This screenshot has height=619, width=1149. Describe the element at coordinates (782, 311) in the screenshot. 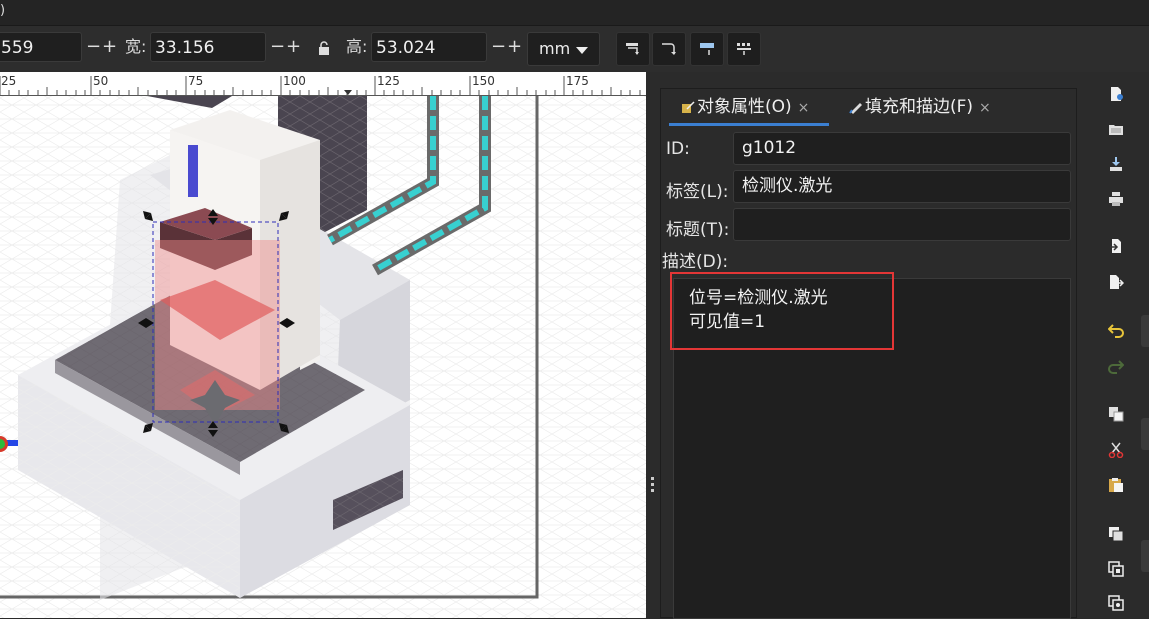

I see `highlight-annotation-box` at that location.